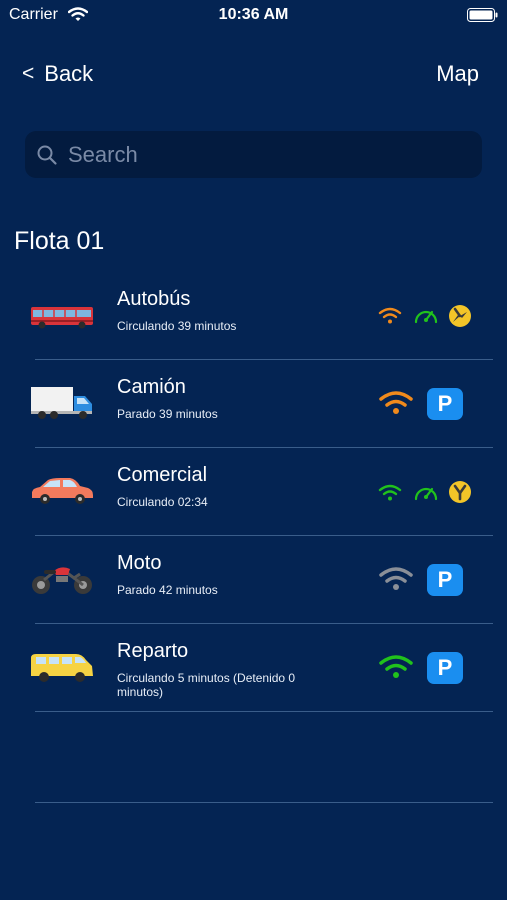  I want to click on back-button: < Back, so click(57, 74).